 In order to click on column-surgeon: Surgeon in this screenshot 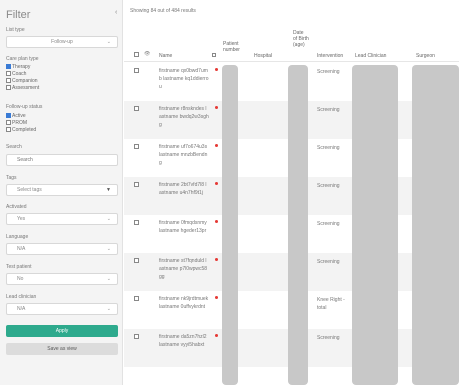, I will do `click(425, 56)`.